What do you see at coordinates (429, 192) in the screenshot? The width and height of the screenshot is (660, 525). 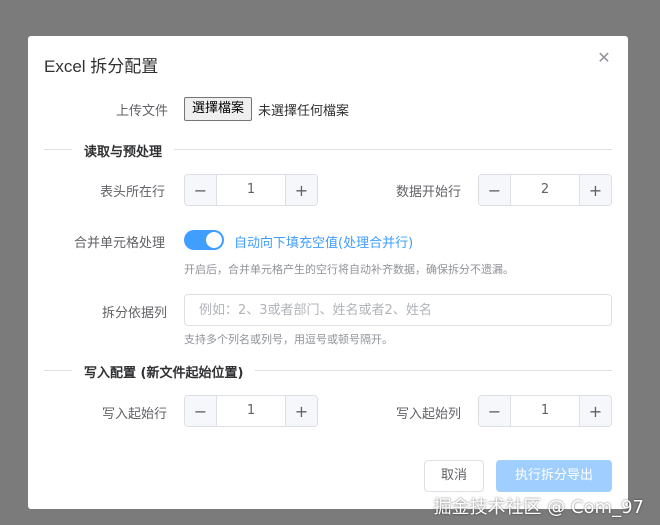 I see `data-start-row-label: 数据开始行` at bounding box center [429, 192].